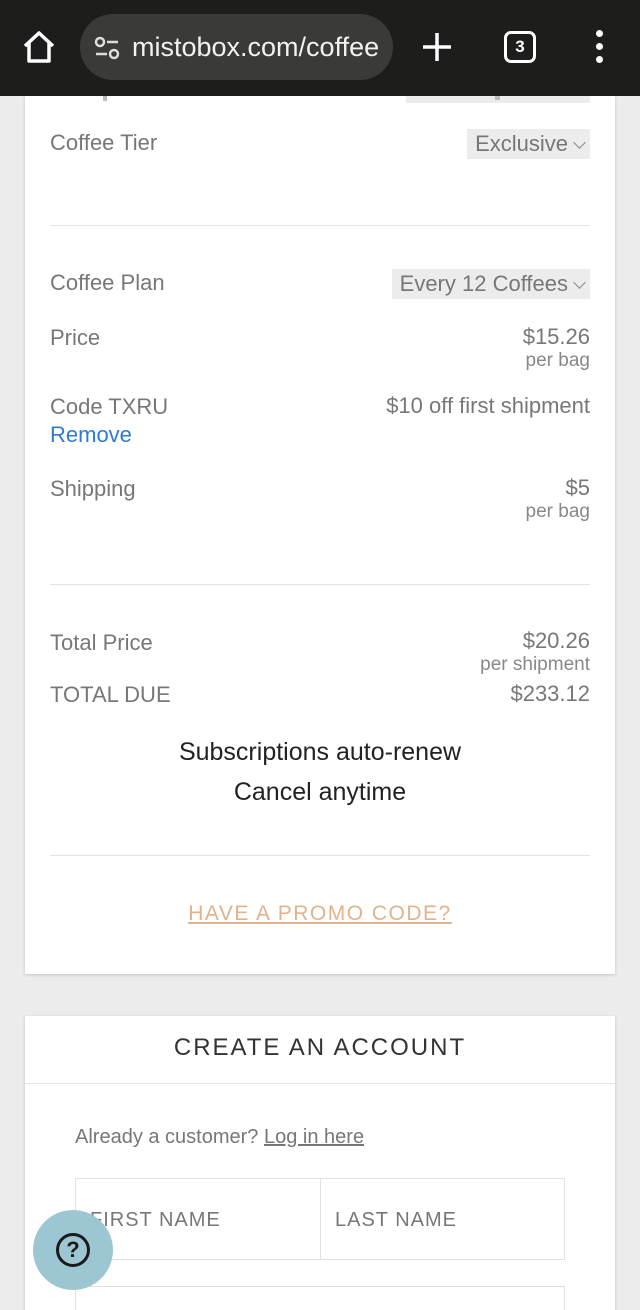  I want to click on coffee-tier-value: Exclusive, so click(521, 143).